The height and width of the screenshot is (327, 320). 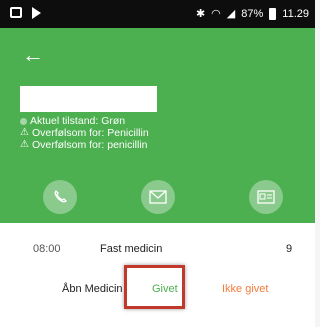 I want to click on clock: 11.29, so click(x=295, y=13).